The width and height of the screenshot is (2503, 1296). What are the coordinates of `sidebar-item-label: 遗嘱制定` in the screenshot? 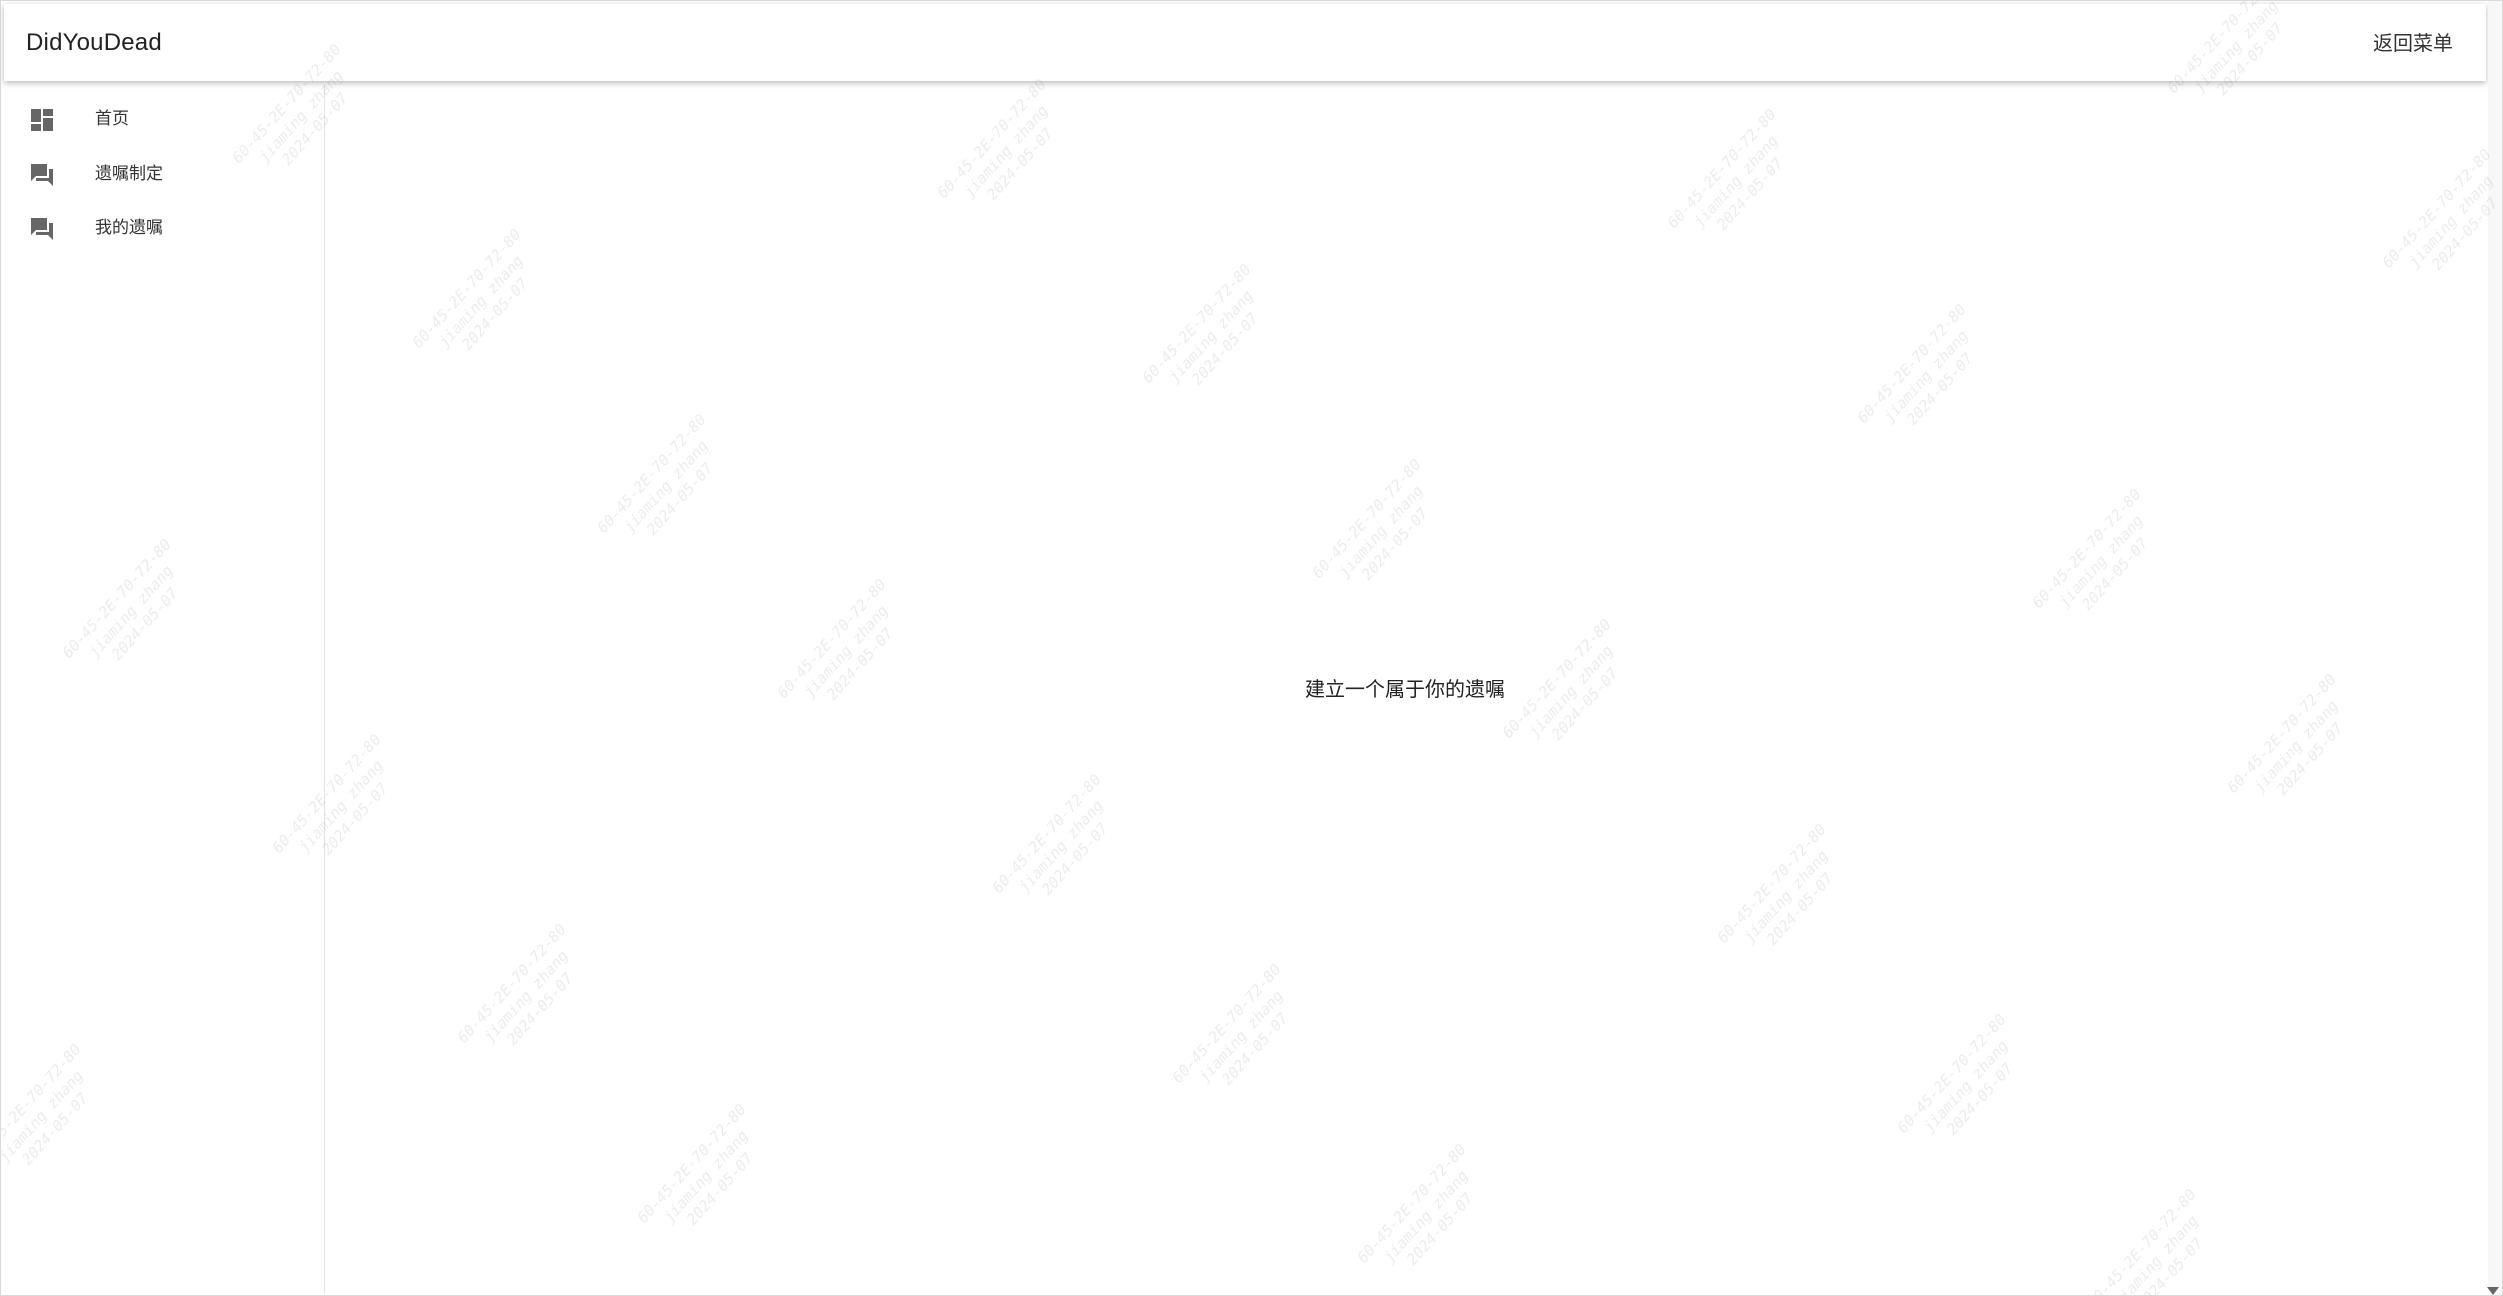 It's located at (129, 173).